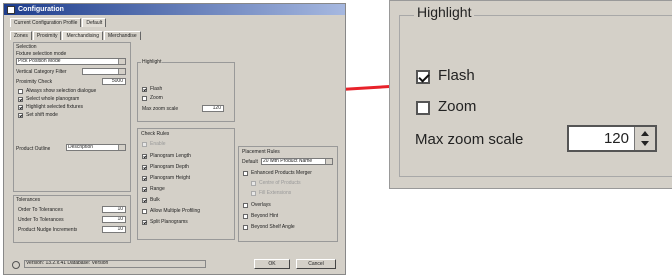 The image size is (672, 279). What do you see at coordinates (94, 22) in the screenshot?
I see `tab-default-profile: Default` at bounding box center [94, 22].